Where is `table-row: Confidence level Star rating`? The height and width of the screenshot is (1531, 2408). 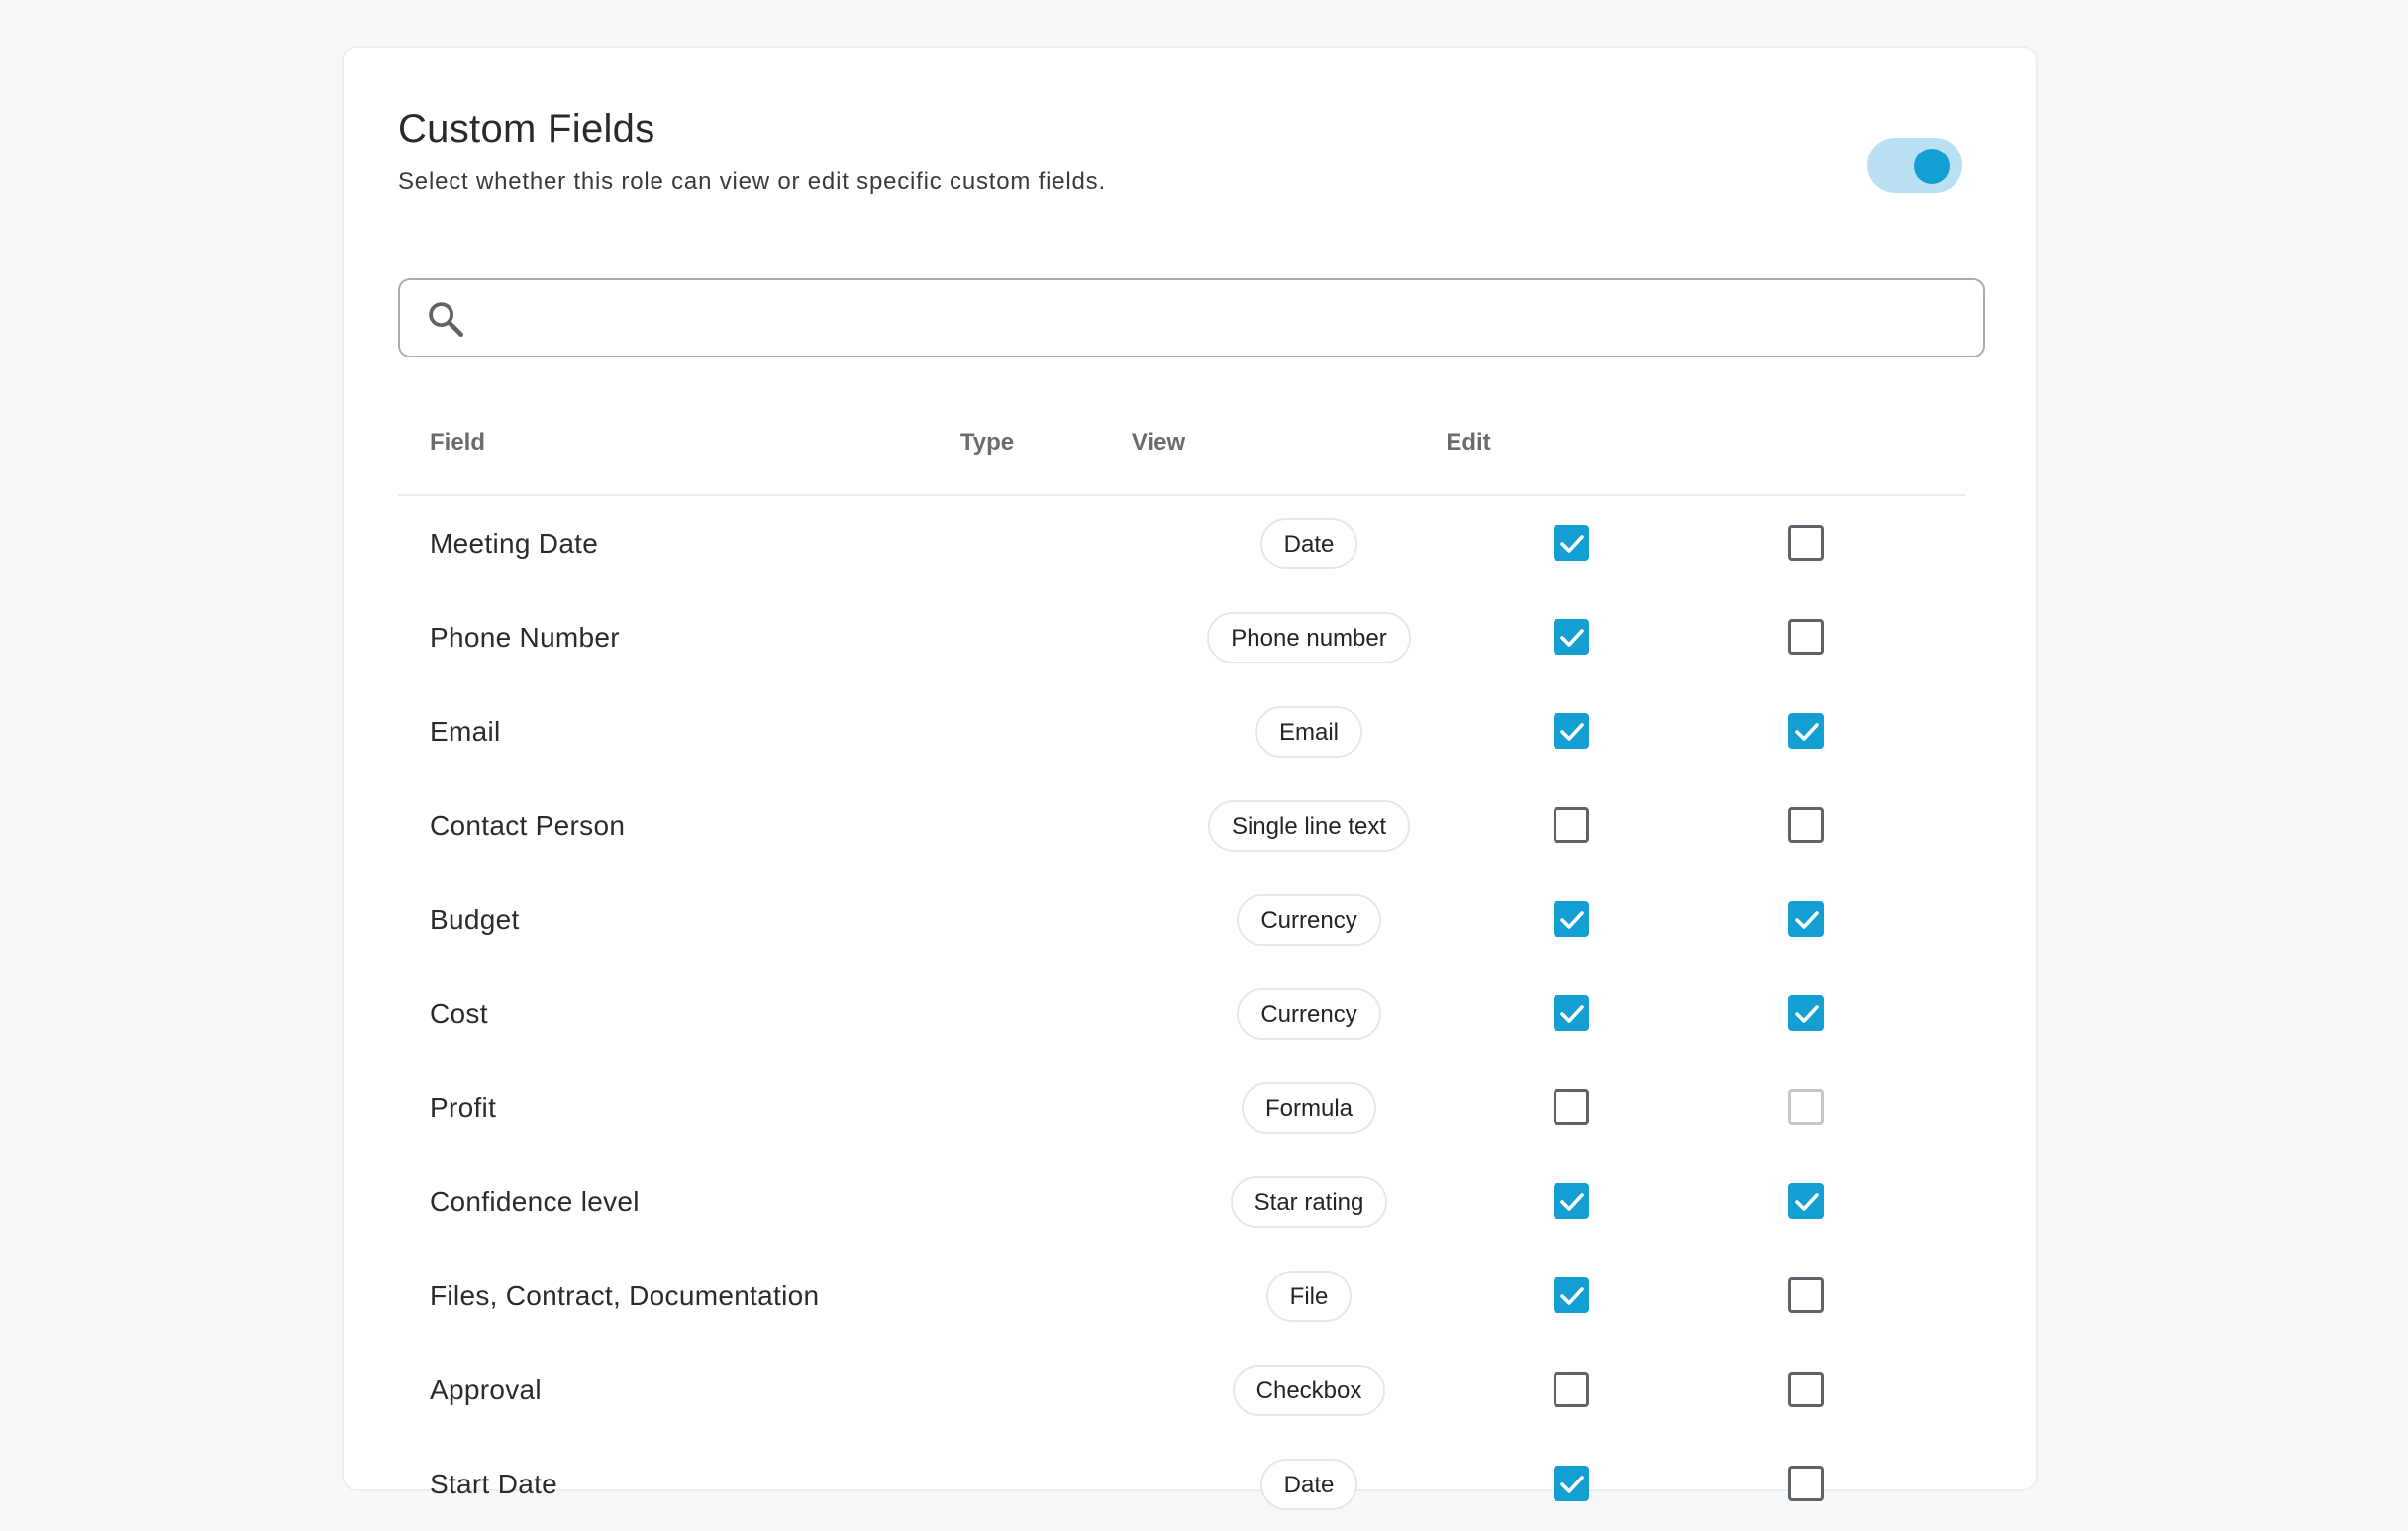
table-row: Confidence level Star rating is located at coordinates (1181, 1202).